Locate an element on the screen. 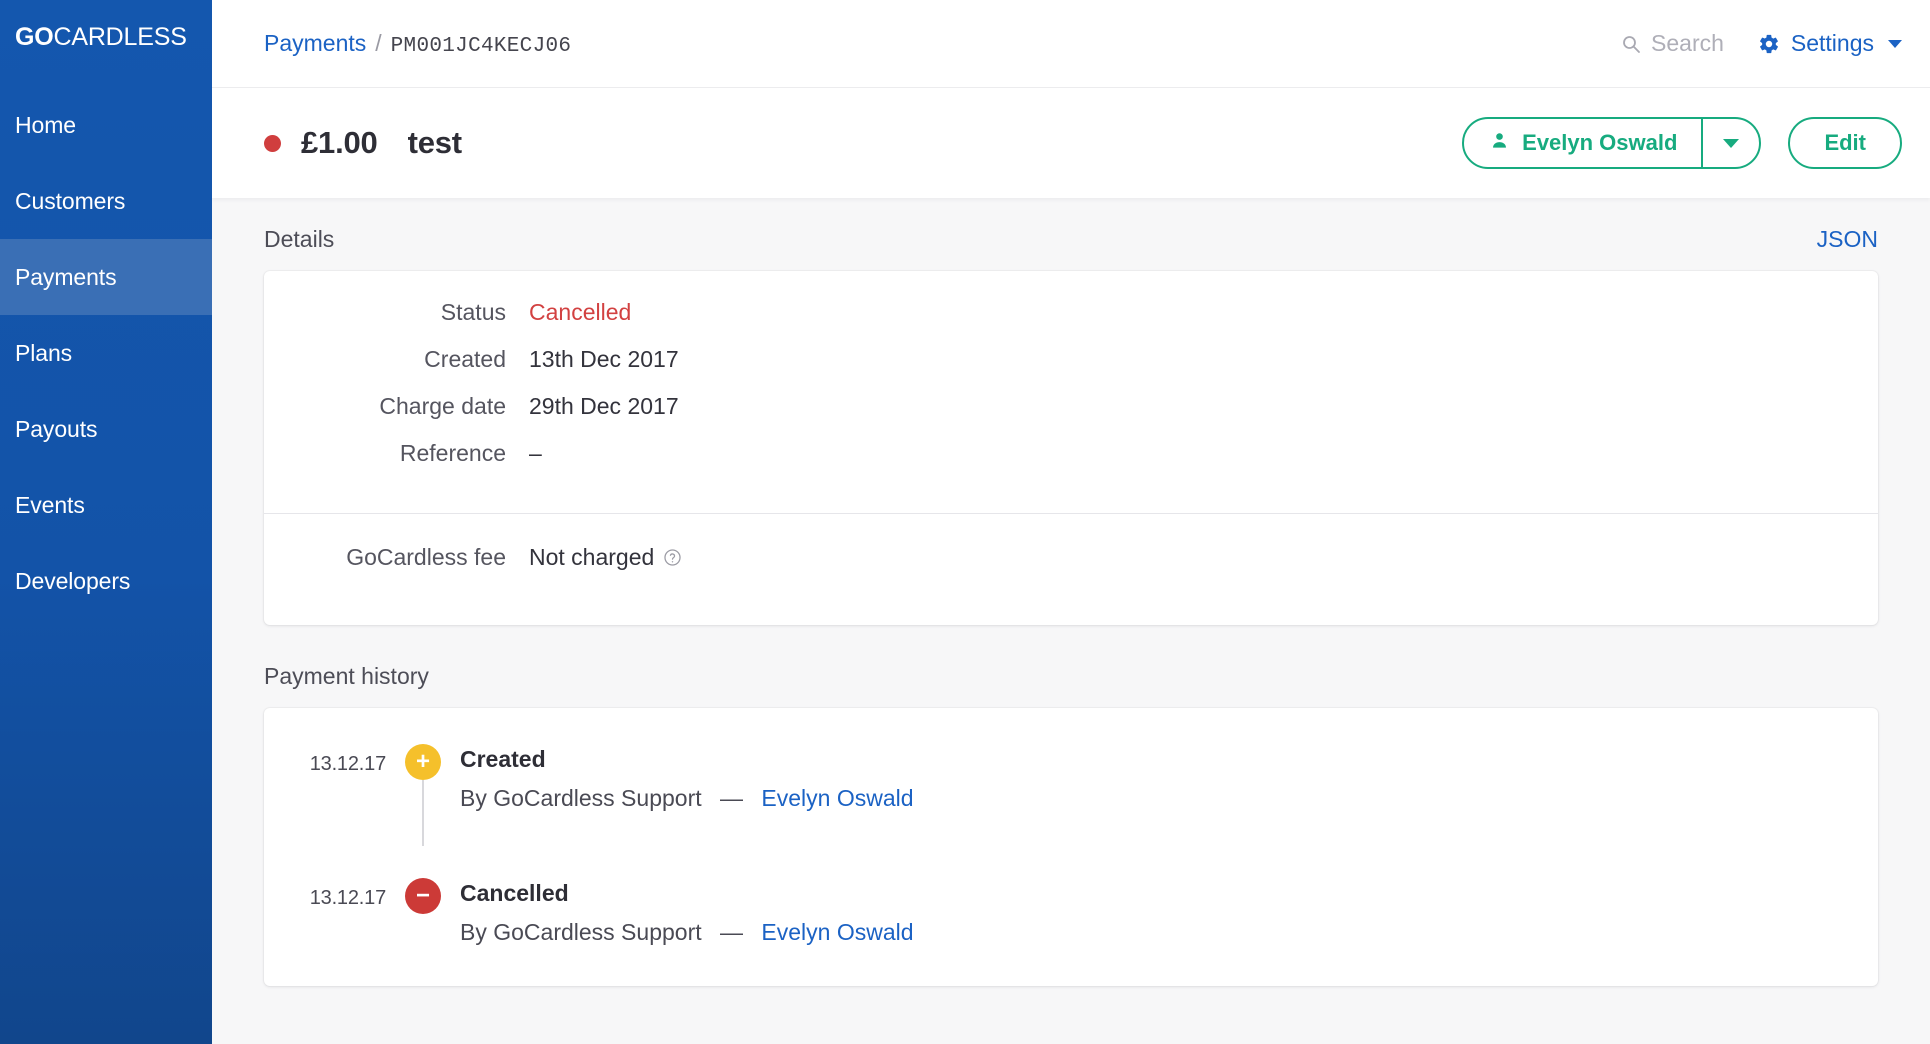 This screenshot has height=1044, width=1930. detail-value: – is located at coordinates (535, 453).